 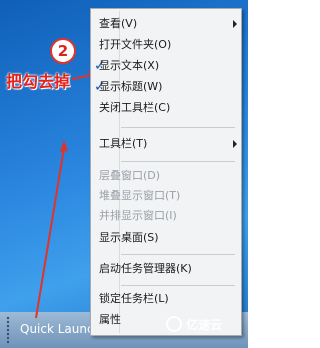 I want to click on menu-item-view: 查看(V), so click(x=166, y=24).